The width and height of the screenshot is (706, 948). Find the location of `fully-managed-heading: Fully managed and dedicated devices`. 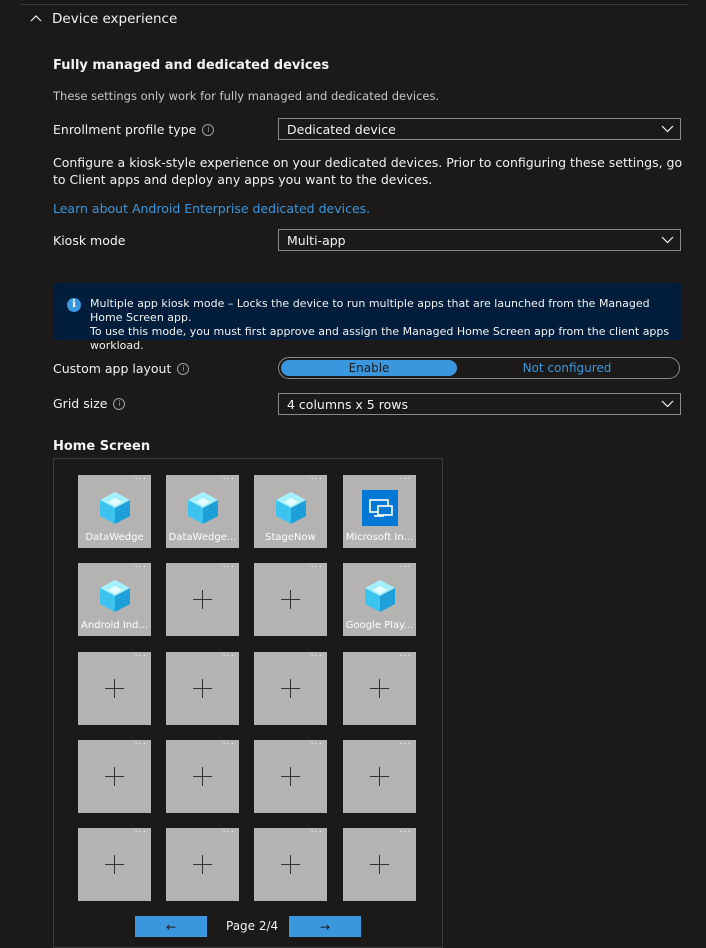

fully-managed-heading: Fully managed and dedicated devices is located at coordinates (191, 65).